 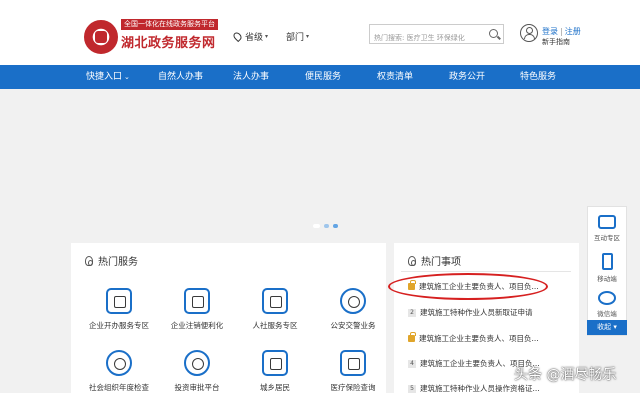 I want to click on nav-item-power-list: 权责清单, so click(x=395, y=77).